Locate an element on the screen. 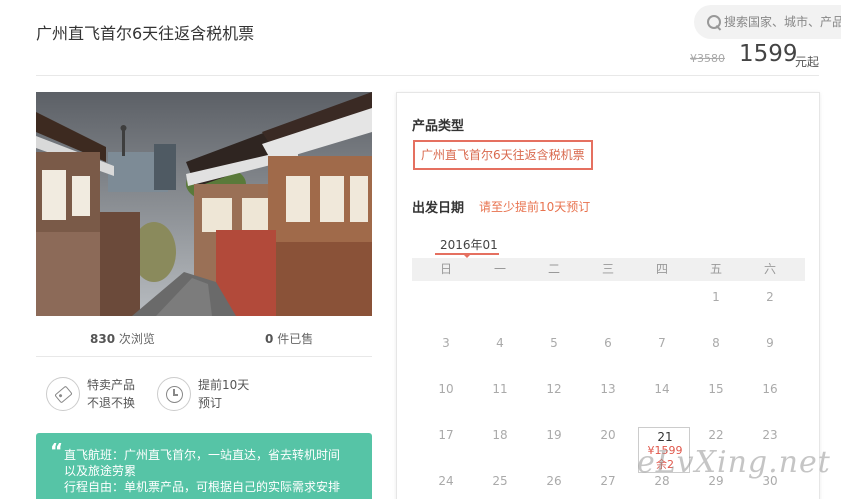  feature-special-sale: 特卖产品 不退不换 is located at coordinates (90, 394).